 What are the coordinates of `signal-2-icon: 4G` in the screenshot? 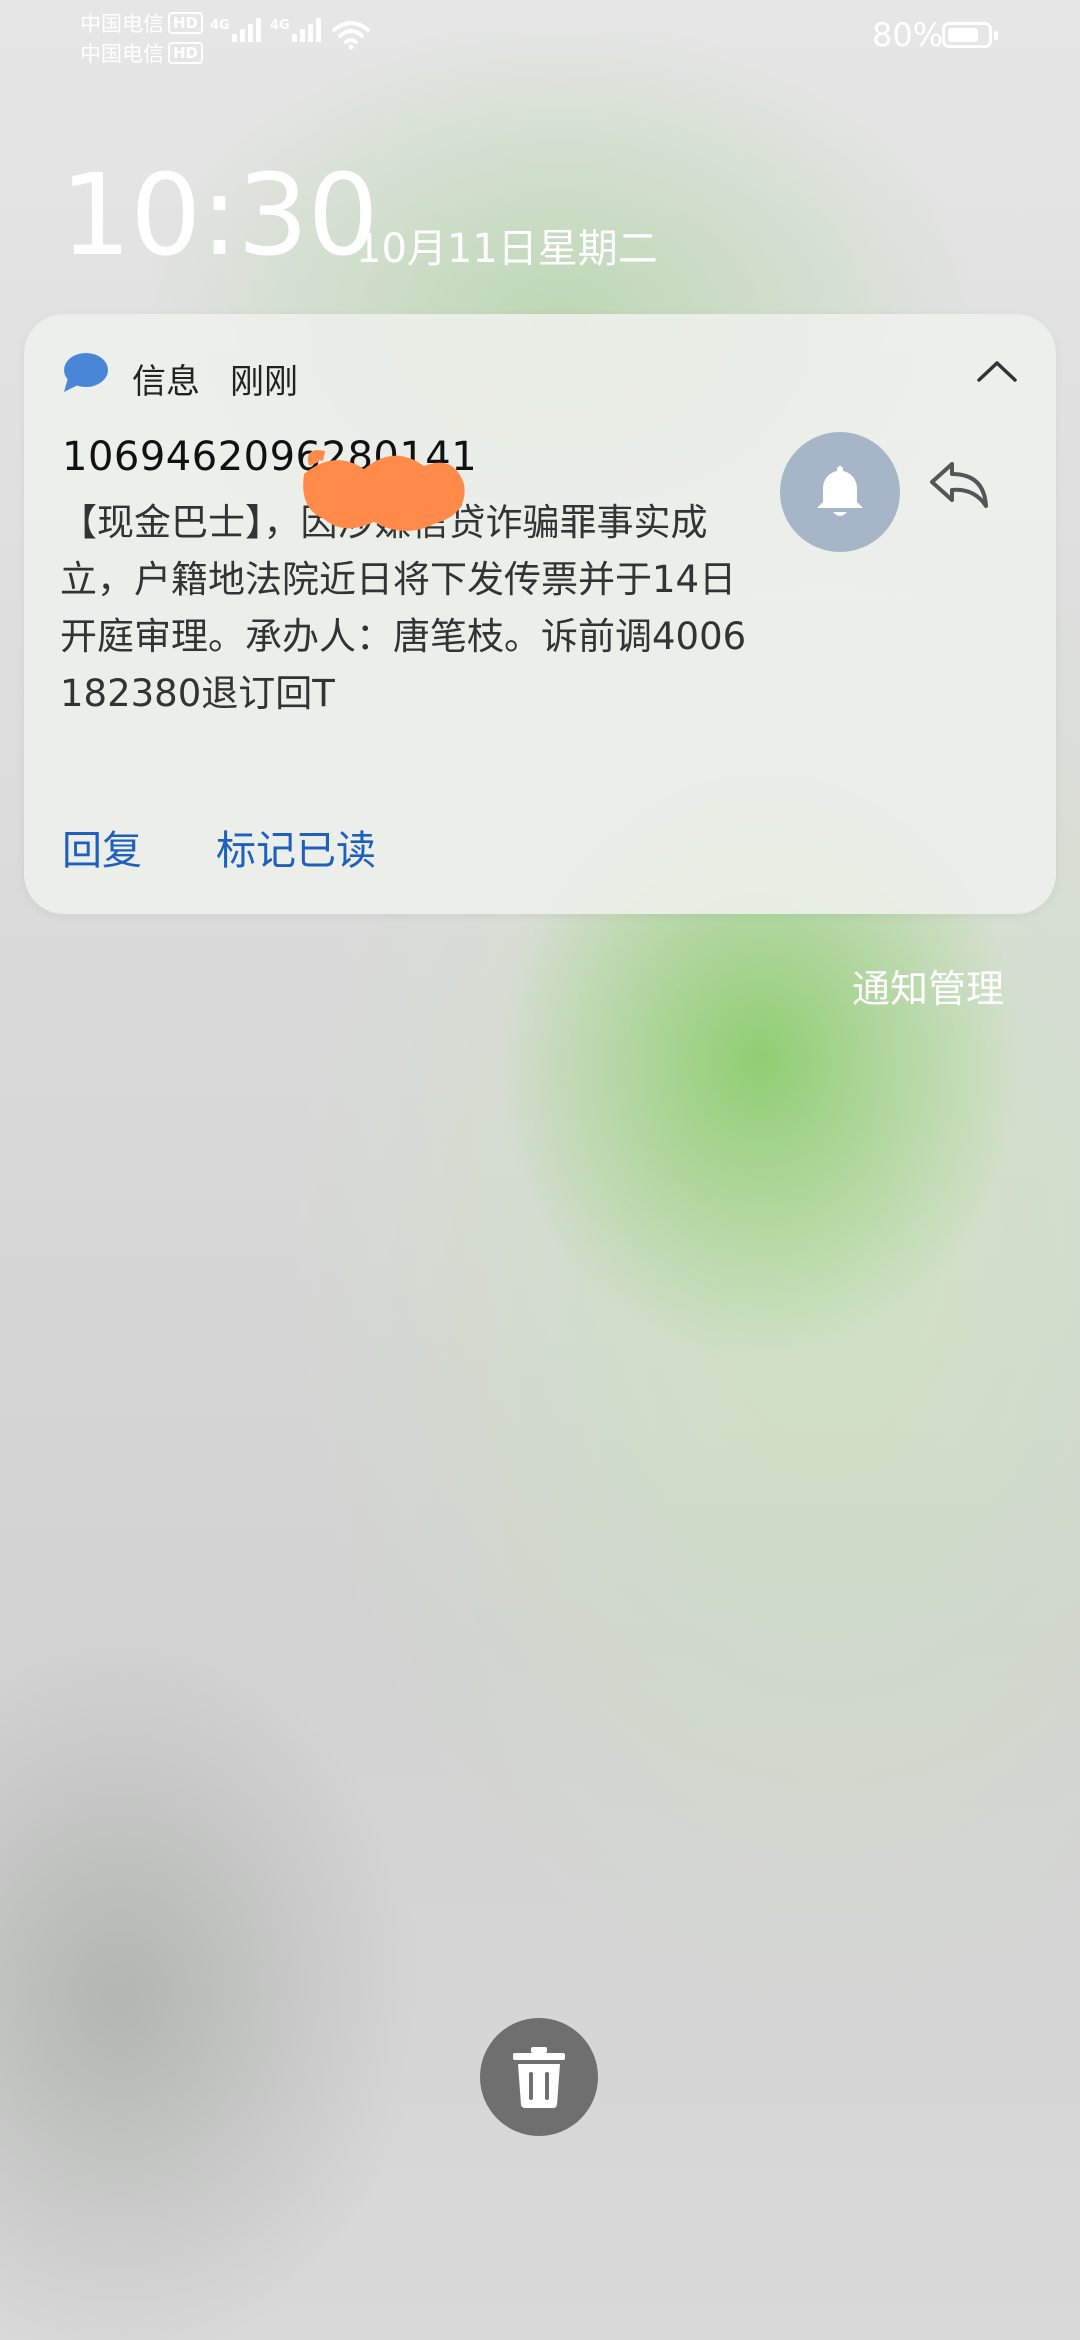 It's located at (297, 30).